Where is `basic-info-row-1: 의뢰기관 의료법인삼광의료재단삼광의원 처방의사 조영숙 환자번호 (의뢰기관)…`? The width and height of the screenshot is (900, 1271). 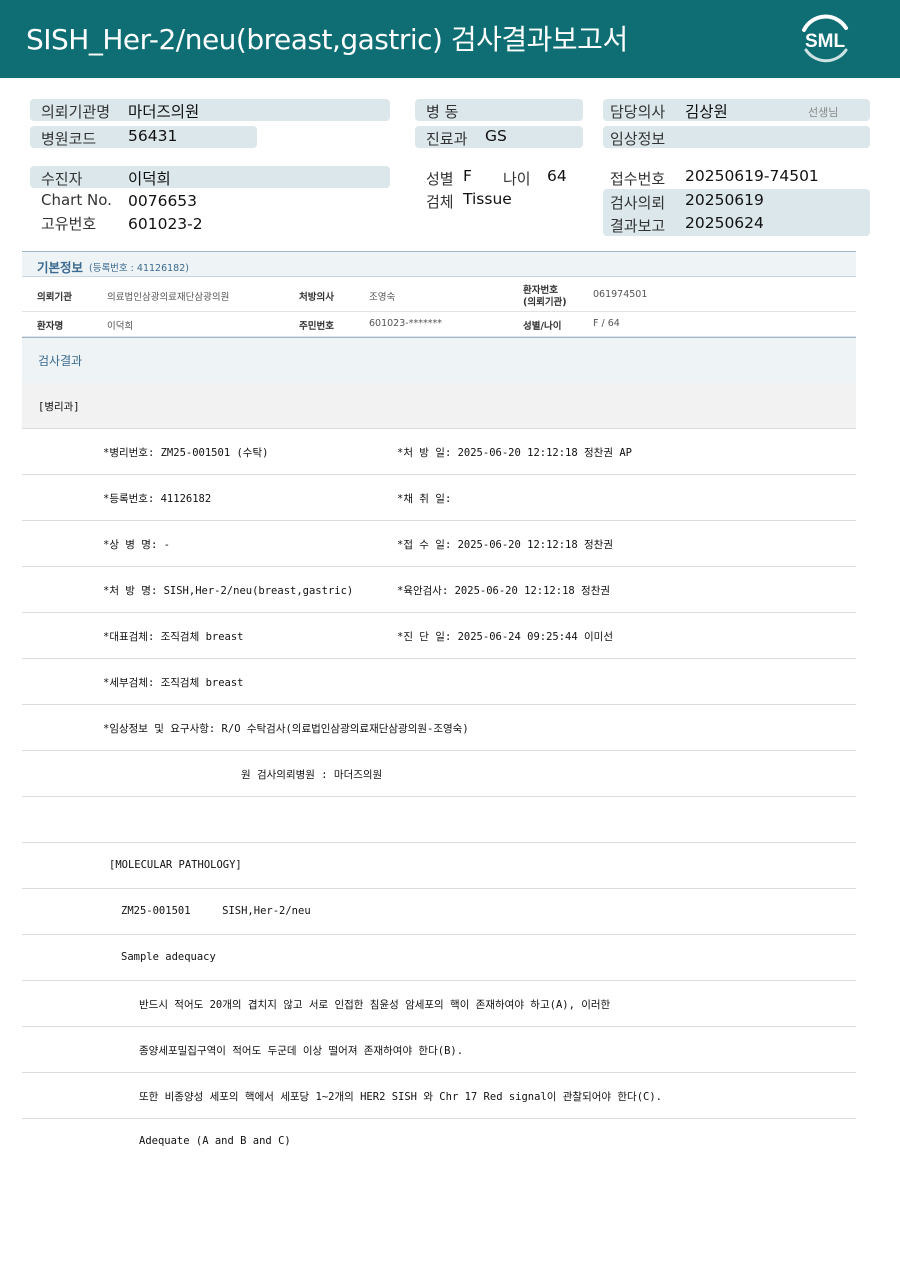 basic-info-row-1: 의뢰기관 의료법인삼광의료재단삼광의원 처방의사 조영숙 환자번호 (의뢰기관)… is located at coordinates (439, 294).